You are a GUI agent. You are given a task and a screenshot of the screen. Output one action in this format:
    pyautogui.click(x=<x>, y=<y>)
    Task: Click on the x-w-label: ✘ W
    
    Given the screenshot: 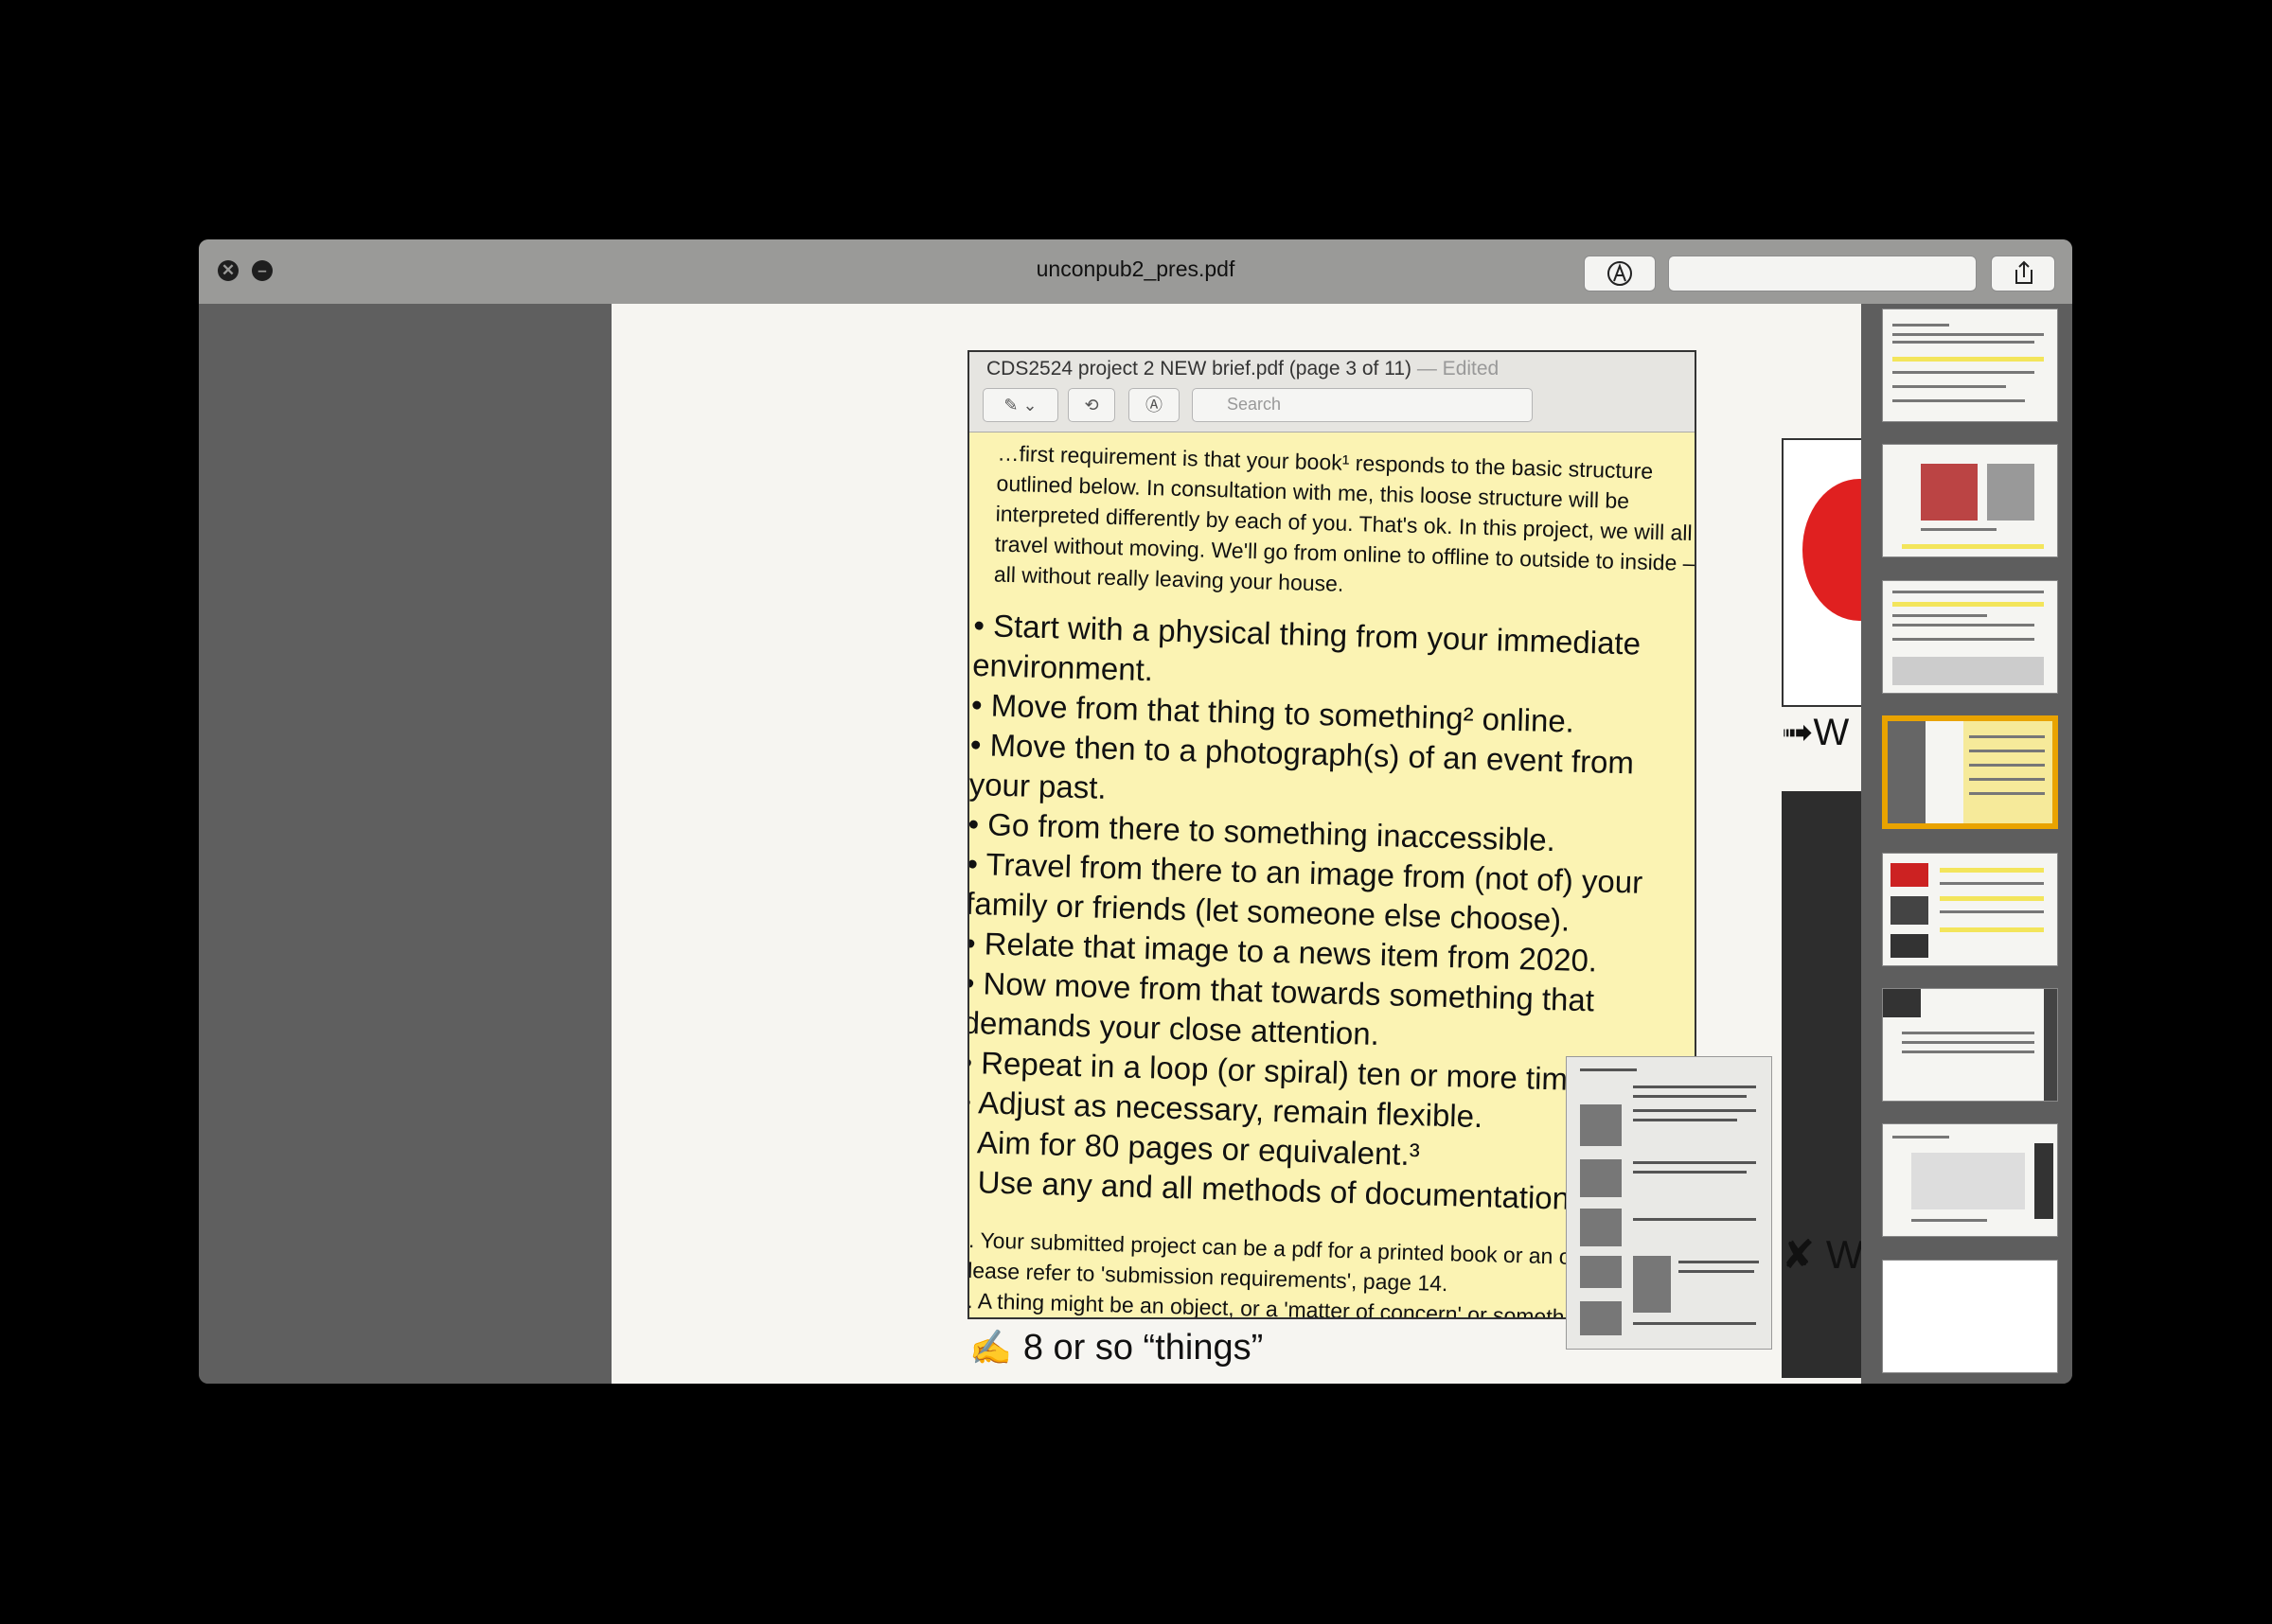 What is the action you would take?
    pyautogui.click(x=1821, y=1255)
    